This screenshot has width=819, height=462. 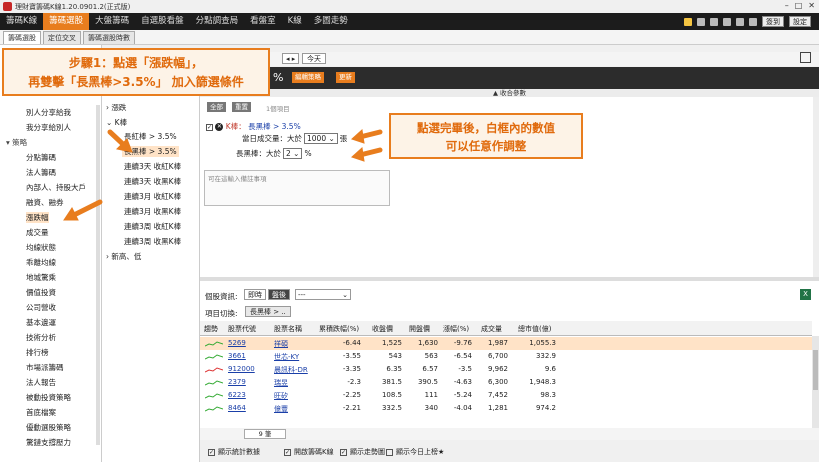 What do you see at coordinates (358, 136) in the screenshot?
I see `arrow-to-volume-head` at bounding box center [358, 136].